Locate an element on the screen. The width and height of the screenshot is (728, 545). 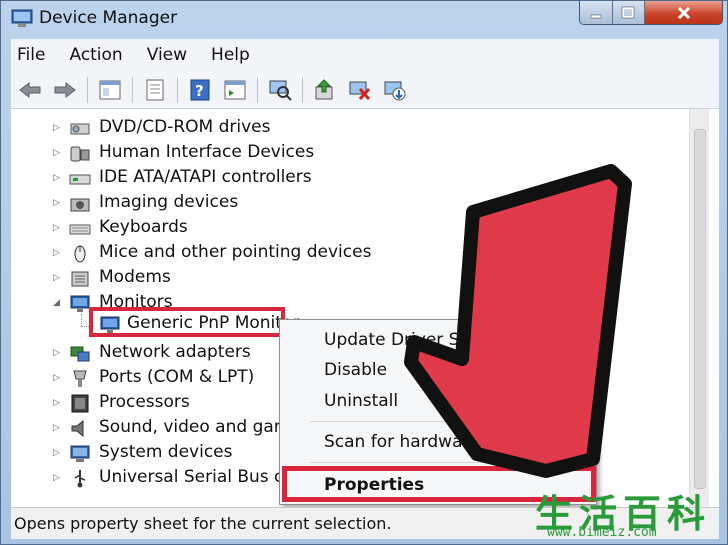
help-icon: ? is located at coordinates (200, 90).